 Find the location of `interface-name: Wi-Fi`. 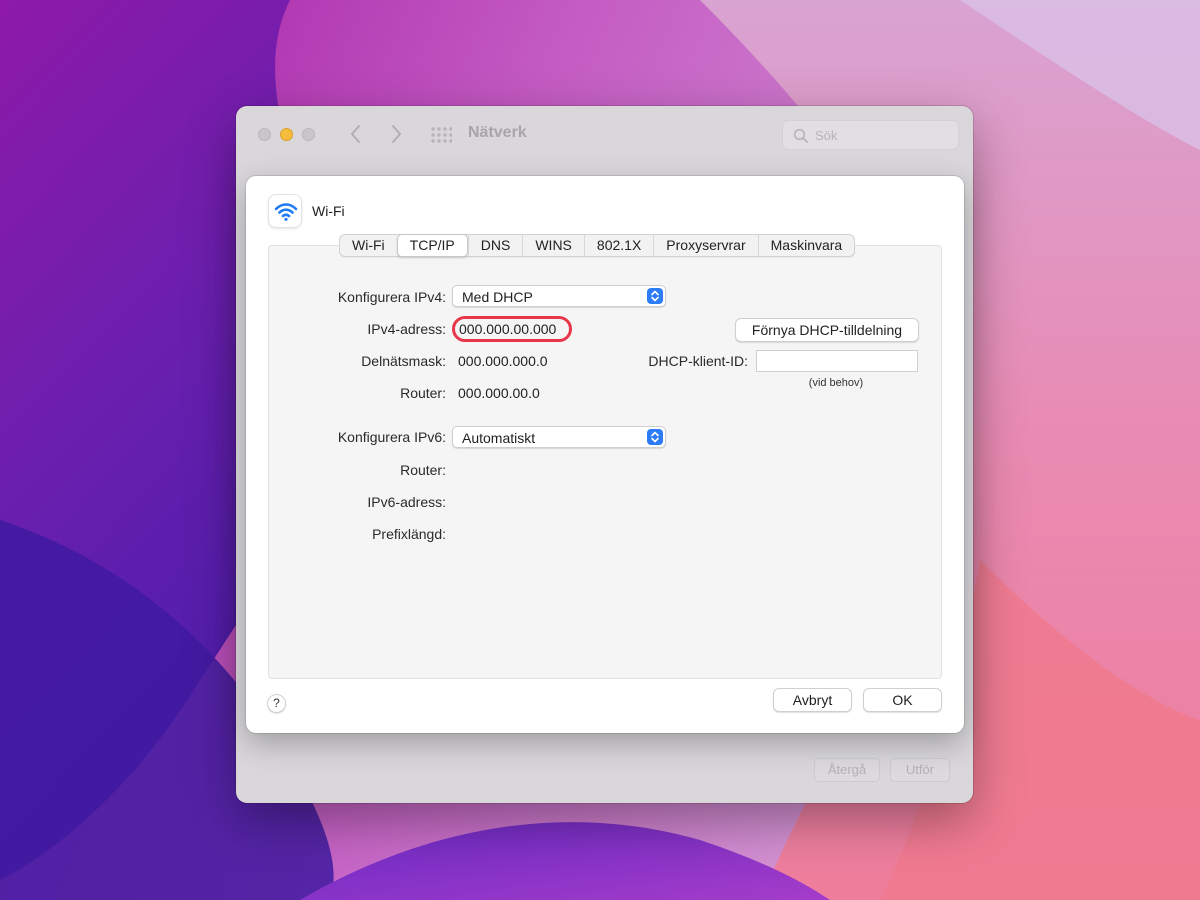

interface-name: Wi-Fi is located at coordinates (328, 211).